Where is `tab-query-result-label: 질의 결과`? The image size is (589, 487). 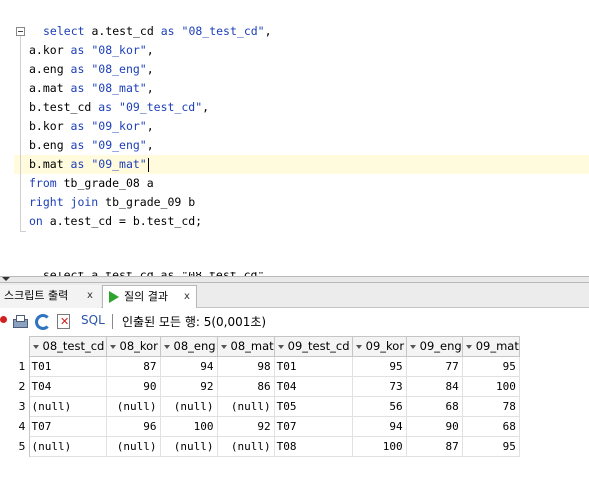 tab-query-result-label: 질의 결과 is located at coordinates (146, 296).